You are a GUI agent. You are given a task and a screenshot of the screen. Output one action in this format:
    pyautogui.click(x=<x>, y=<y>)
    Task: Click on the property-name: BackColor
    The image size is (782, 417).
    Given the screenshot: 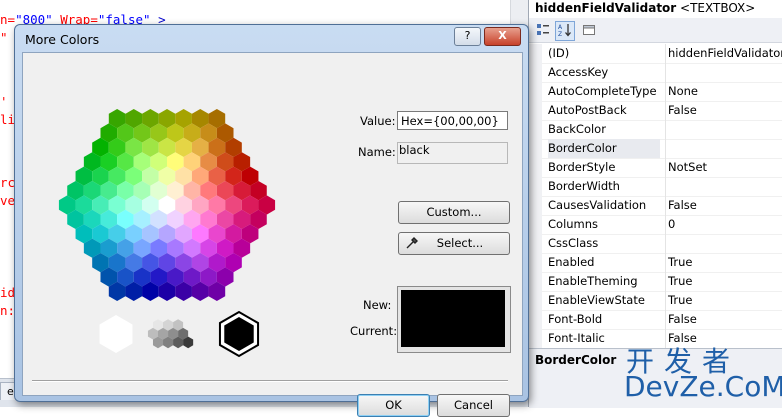 What is the action you would take?
    pyautogui.click(x=577, y=129)
    